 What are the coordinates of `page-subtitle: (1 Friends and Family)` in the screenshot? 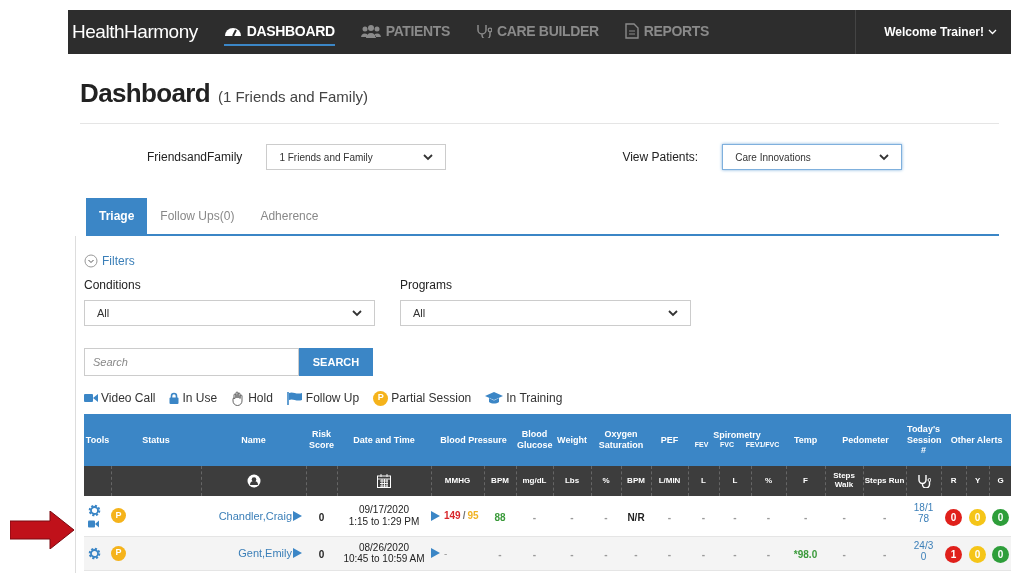 It's located at (292, 97).